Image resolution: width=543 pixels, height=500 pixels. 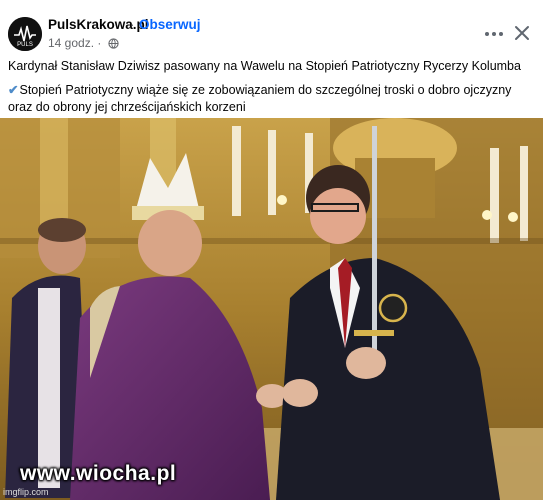 I want to click on post-meta: 14 godz. ·, so click(x=83, y=44).